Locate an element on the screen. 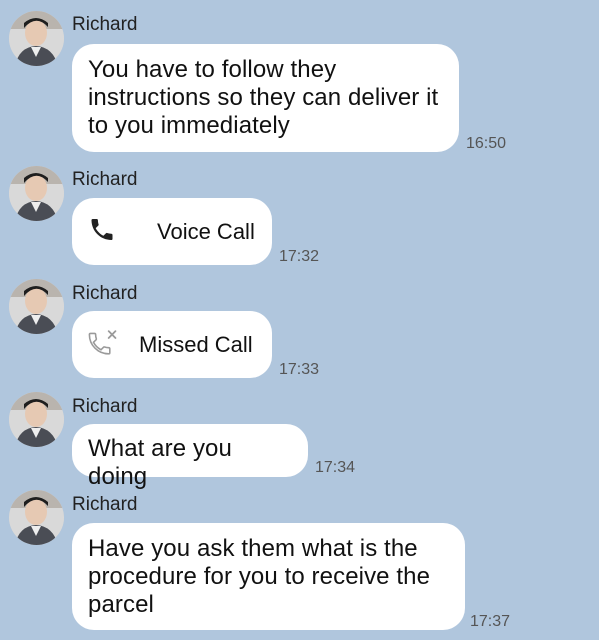  missed-call-icon is located at coordinates (103, 344).